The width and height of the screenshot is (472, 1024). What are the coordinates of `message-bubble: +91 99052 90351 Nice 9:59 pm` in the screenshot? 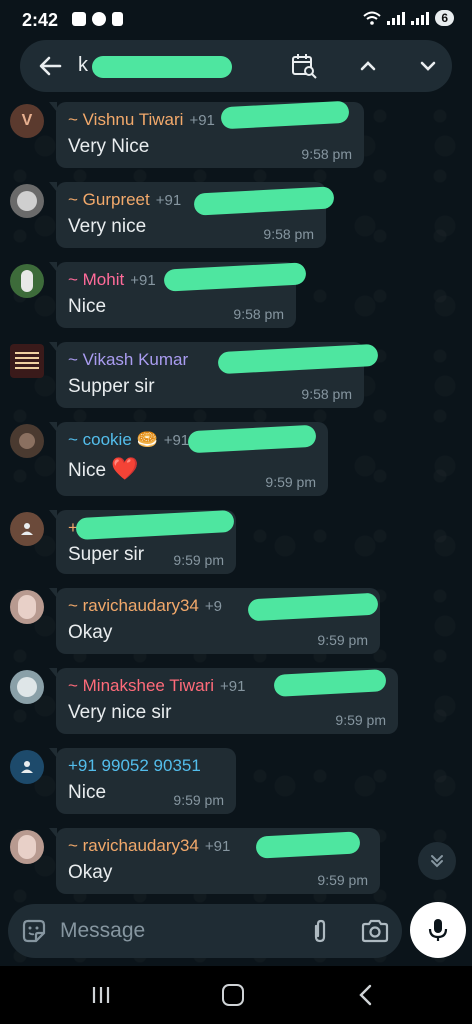 It's located at (142, 781).